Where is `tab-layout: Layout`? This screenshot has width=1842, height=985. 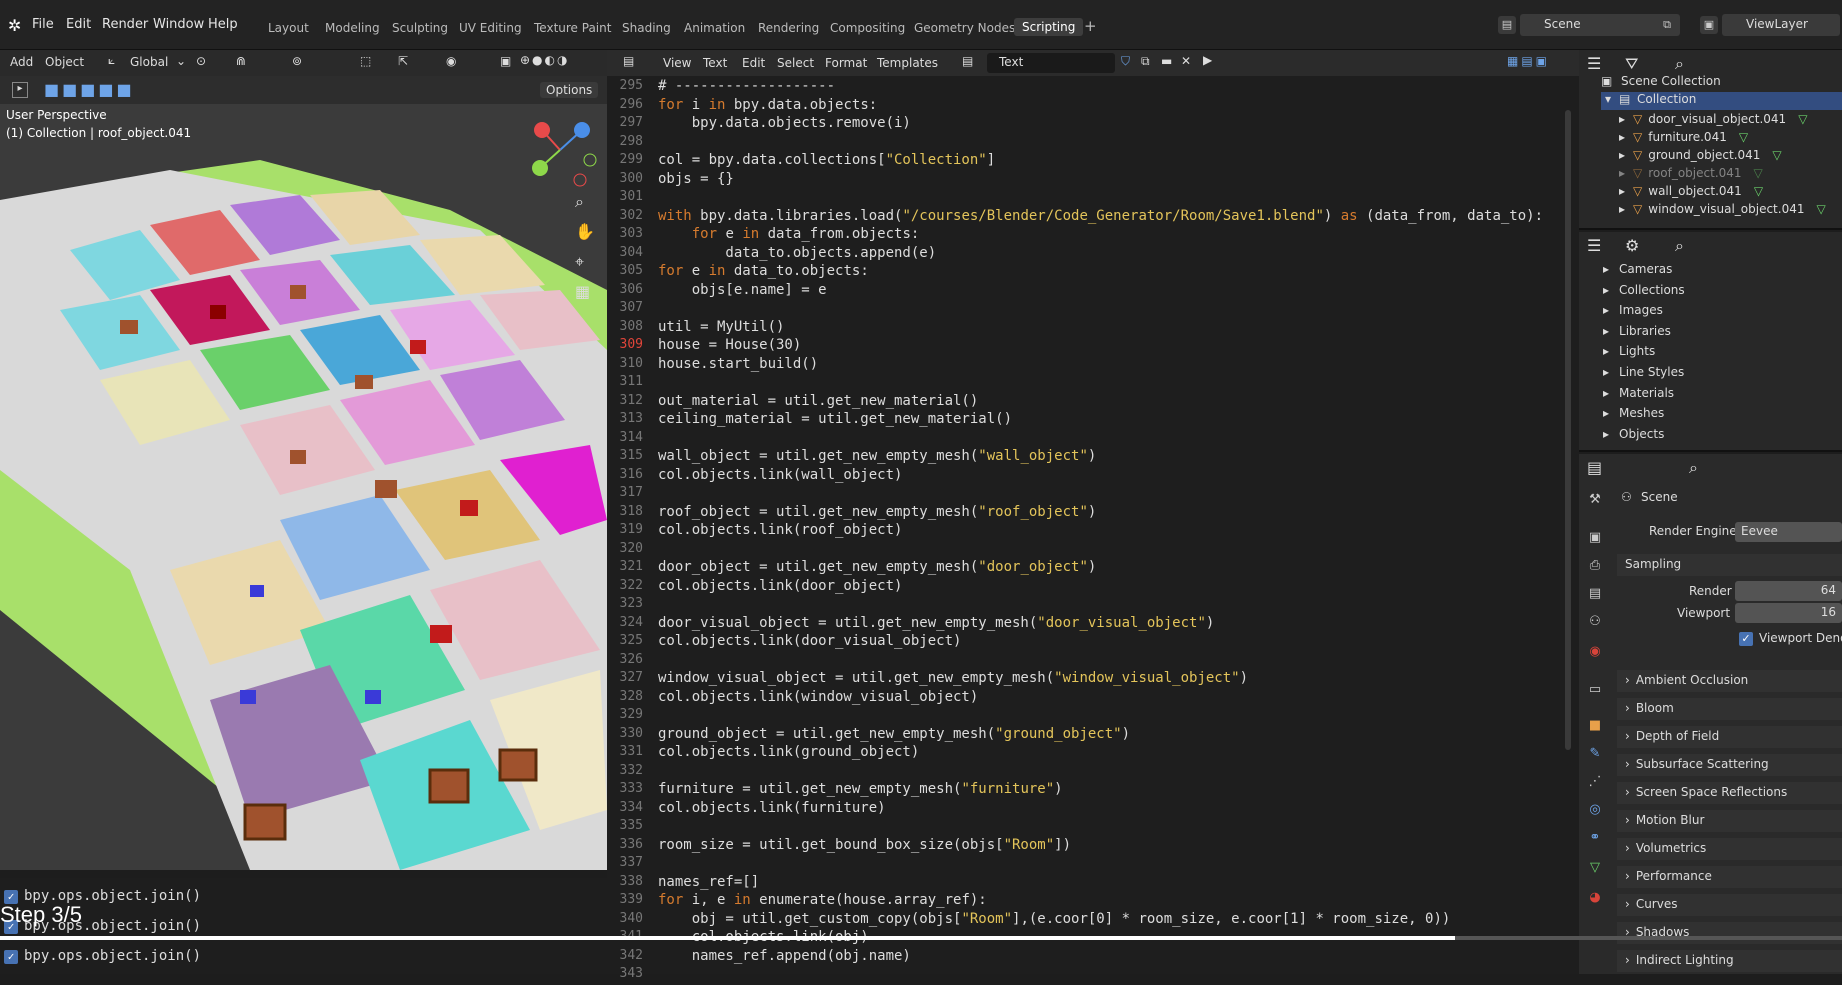 tab-layout: Layout is located at coordinates (288, 28).